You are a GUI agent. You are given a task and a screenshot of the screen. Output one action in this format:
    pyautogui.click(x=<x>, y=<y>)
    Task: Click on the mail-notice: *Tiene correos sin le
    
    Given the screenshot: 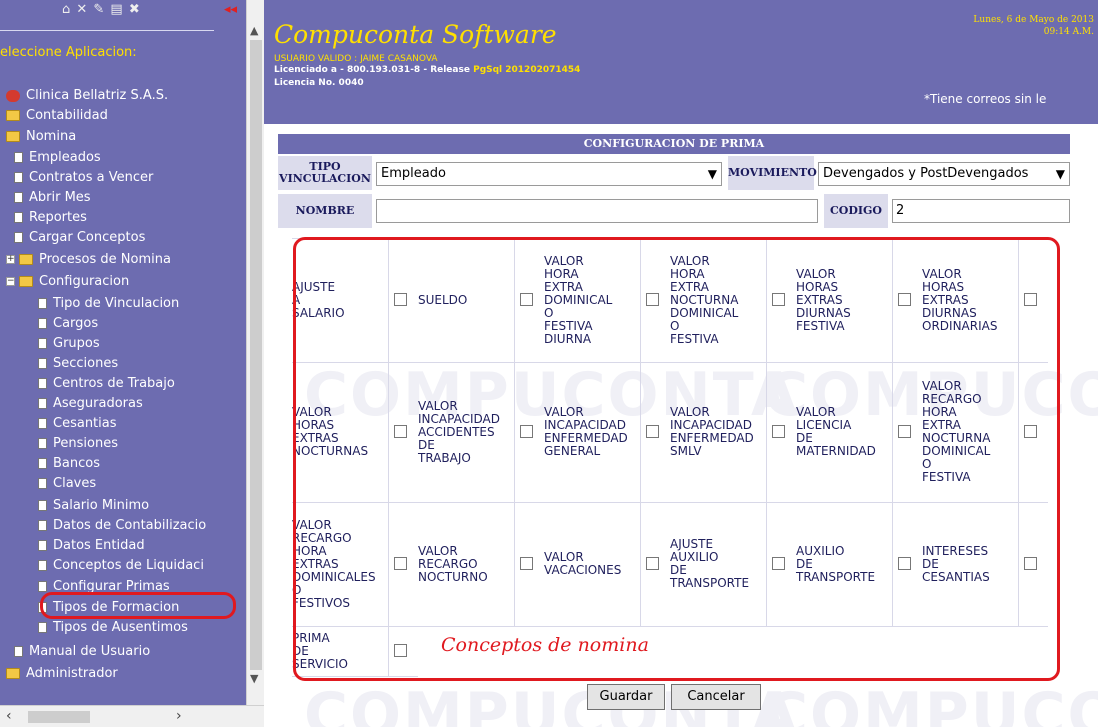 What is the action you would take?
    pyautogui.click(x=985, y=99)
    